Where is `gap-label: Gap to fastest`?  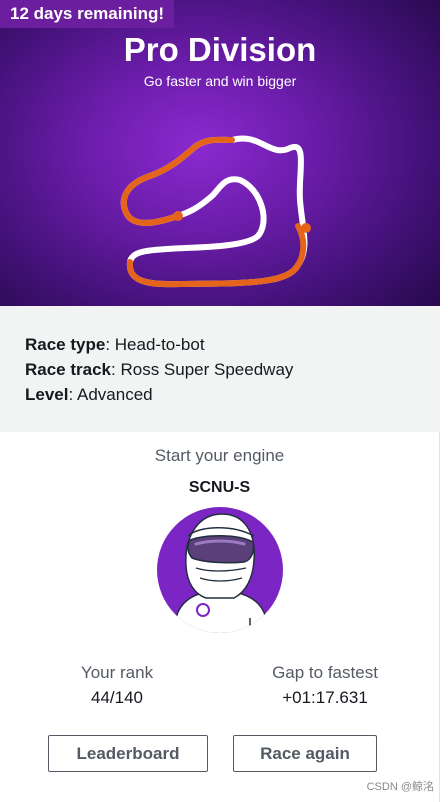 gap-label: Gap to fastest is located at coordinates (325, 672).